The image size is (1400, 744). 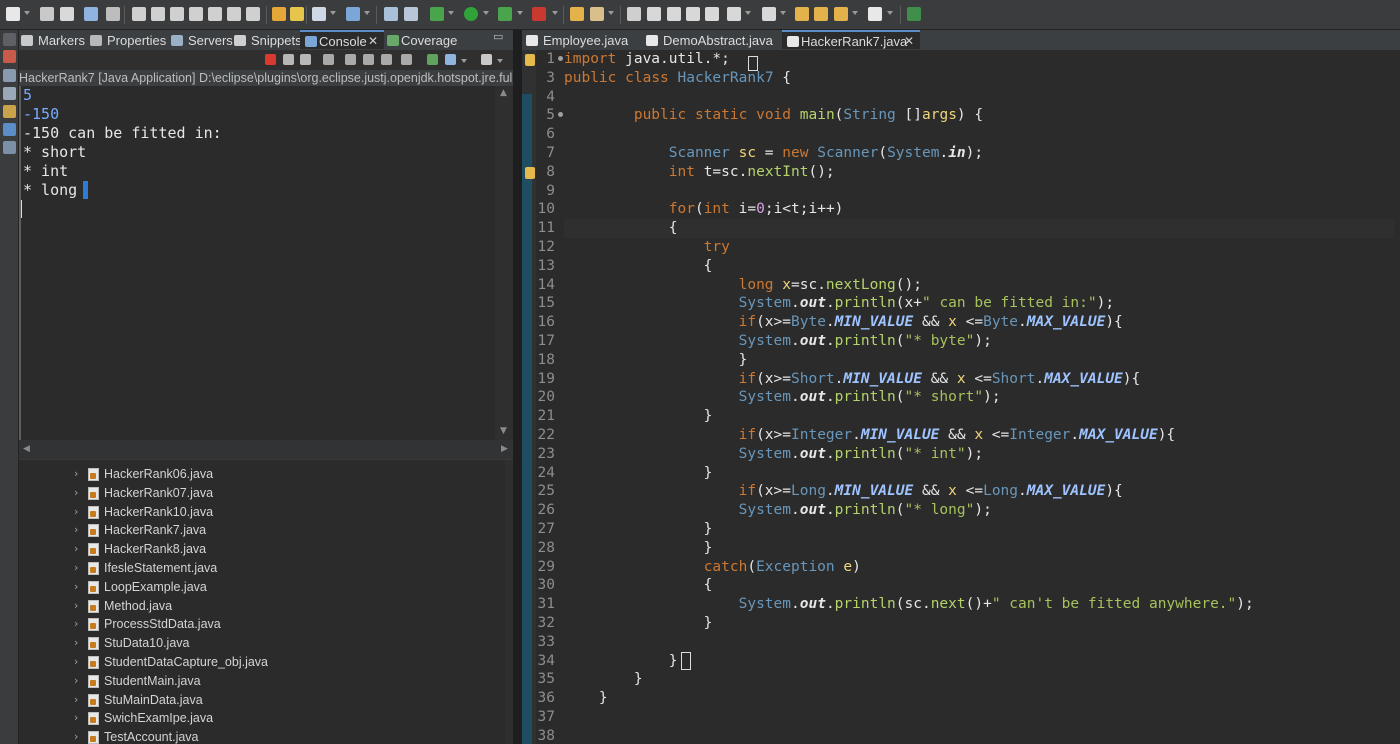 What do you see at coordinates (9, 147) in the screenshot?
I see `problems-icon` at bounding box center [9, 147].